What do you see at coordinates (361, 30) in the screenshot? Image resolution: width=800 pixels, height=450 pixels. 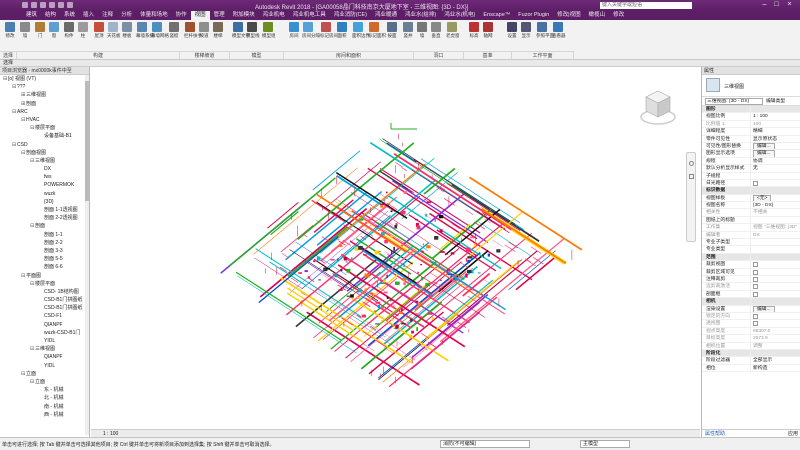 I see `ribbon-button-22: 面积边界` at bounding box center [361, 30].